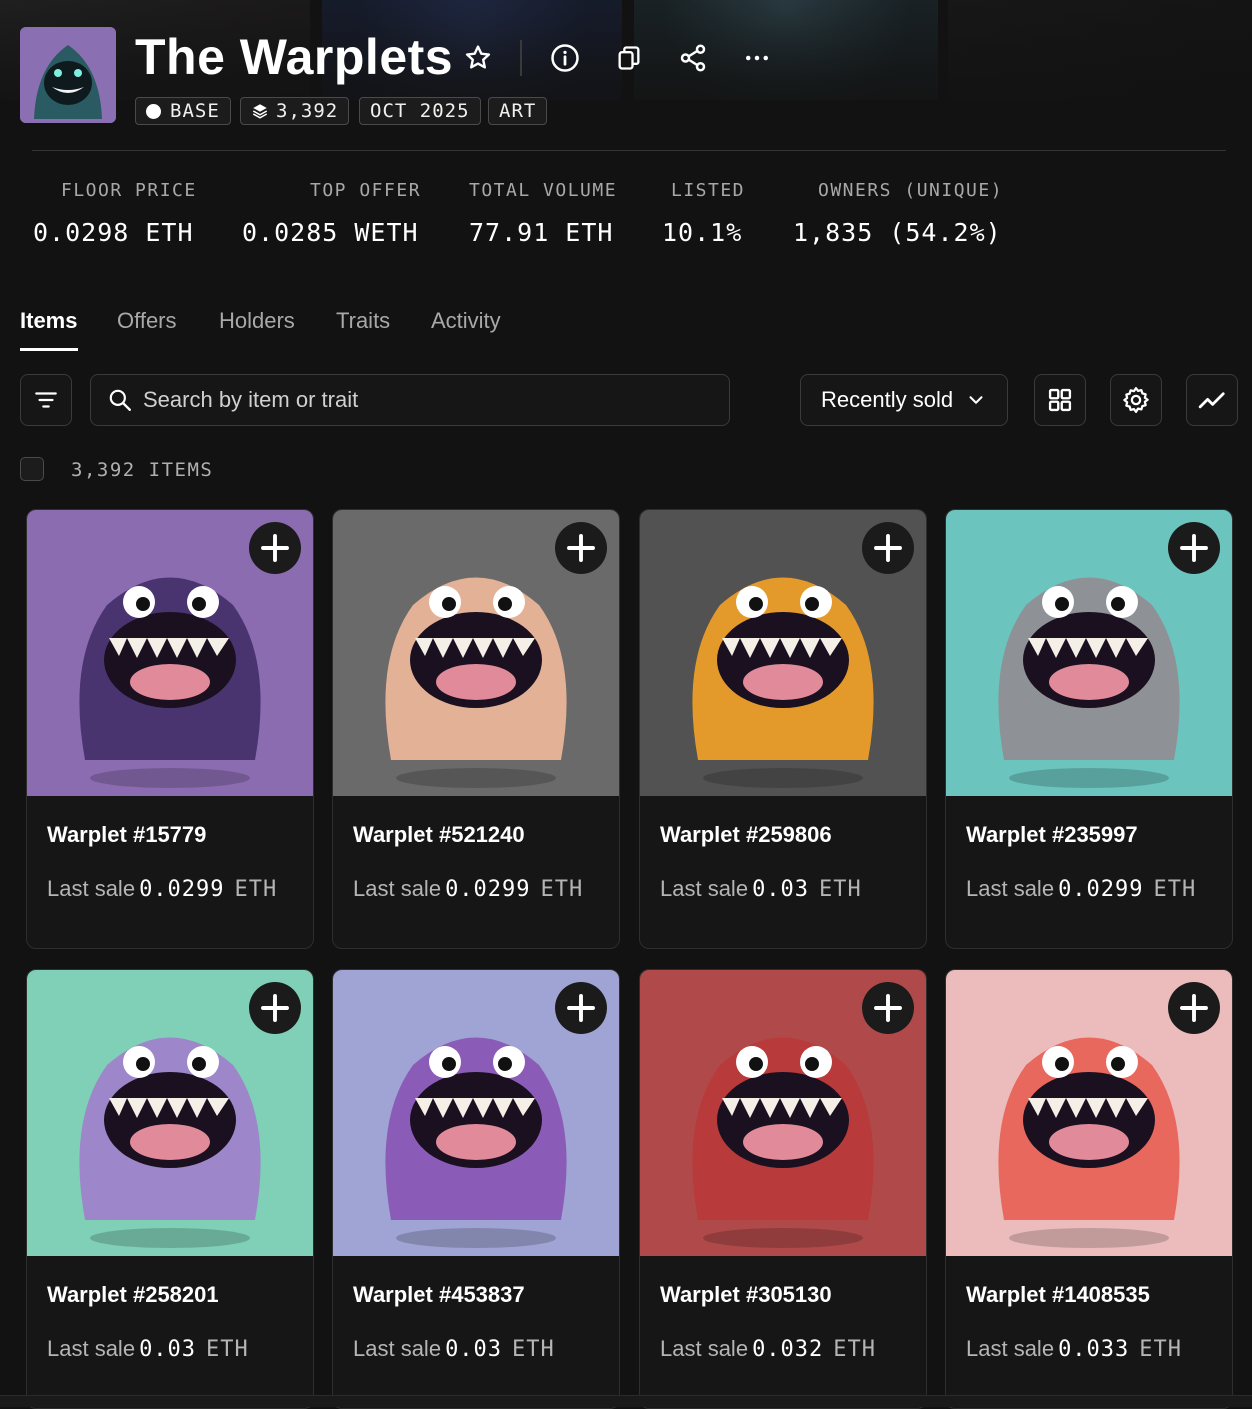 This screenshot has width=1252, height=1409. What do you see at coordinates (1052, 835) in the screenshot?
I see `nft-name: Warplet #235997` at bounding box center [1052, 835].